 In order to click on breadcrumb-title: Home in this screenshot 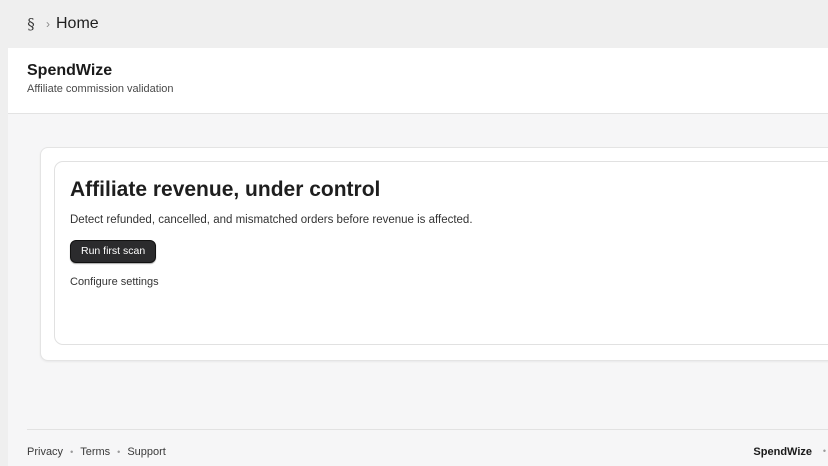, I will do `click(77, 23)`.